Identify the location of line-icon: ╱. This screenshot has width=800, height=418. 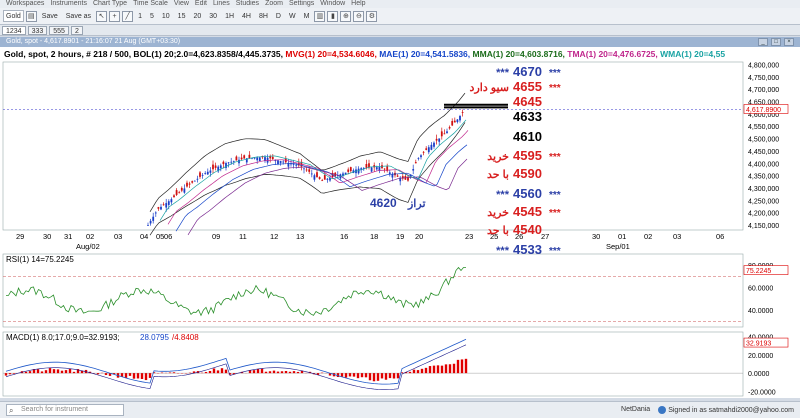
(128, 16).